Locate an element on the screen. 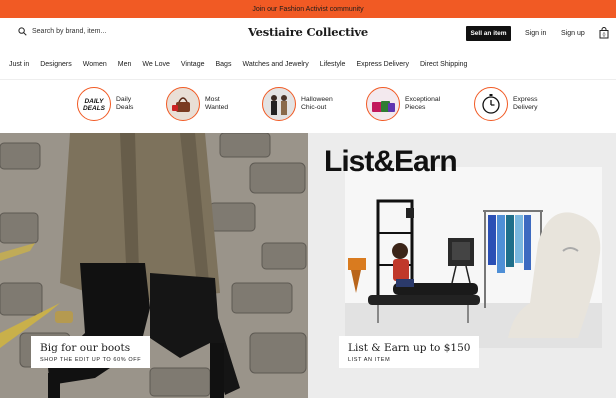 Image resolution: width=616 pixels, height=406 pixels. nav-item-vintage: Vintage is located at coordinates (193, 64).